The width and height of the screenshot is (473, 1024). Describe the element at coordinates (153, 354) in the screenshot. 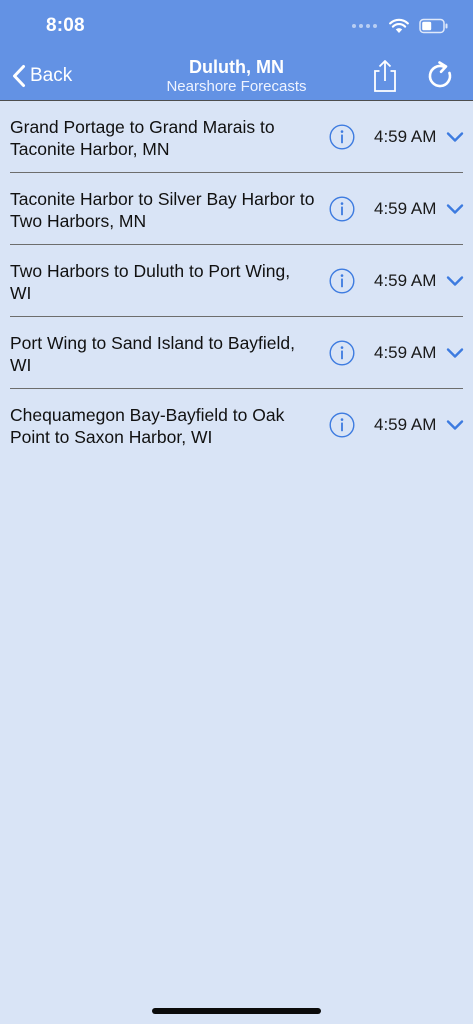

I see `forecast-label: Port Wing to Sand Island to Bayfield, WI` at that location.